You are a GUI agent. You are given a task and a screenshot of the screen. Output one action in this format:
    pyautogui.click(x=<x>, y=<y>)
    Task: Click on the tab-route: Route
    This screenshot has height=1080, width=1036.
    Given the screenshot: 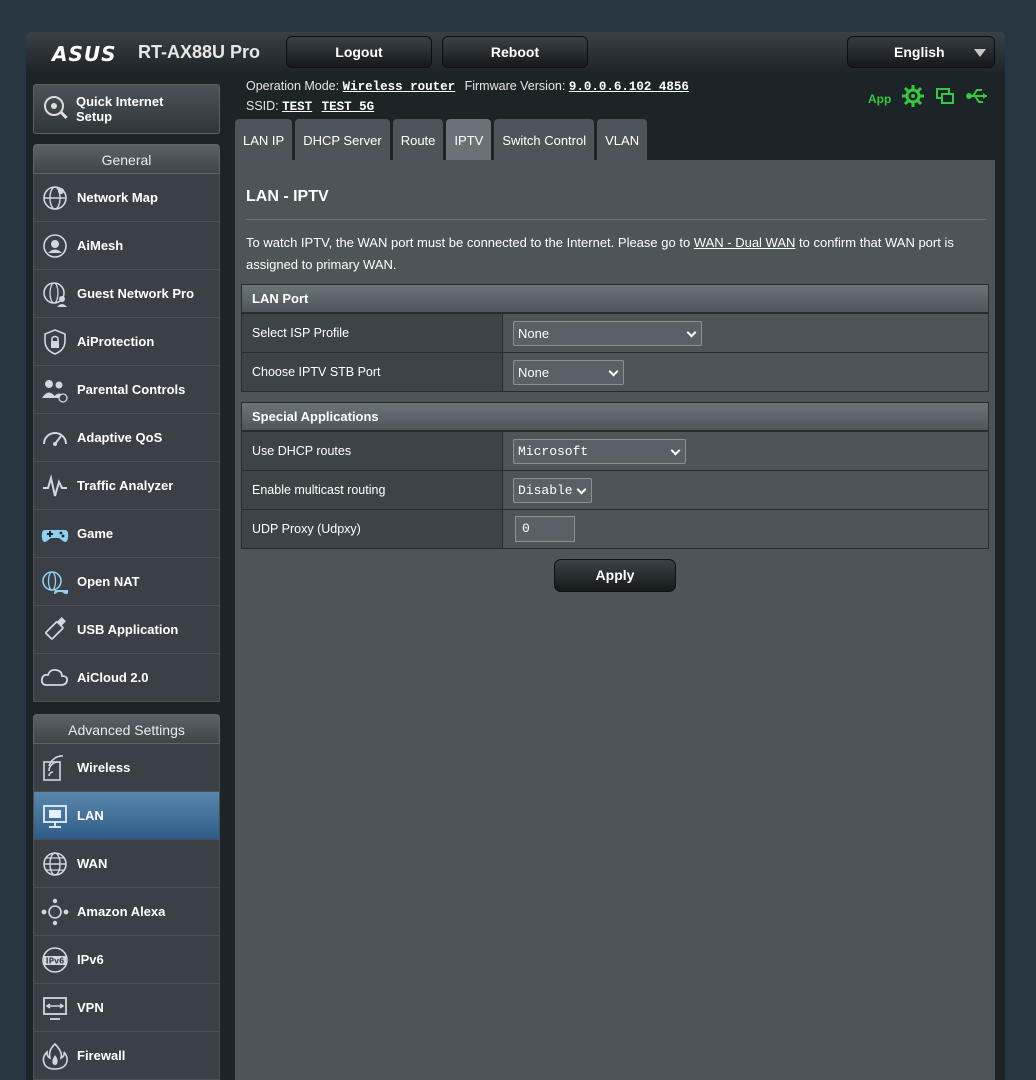 What is the action you would take?
    pyautogui.click(x=418, y=139)
    